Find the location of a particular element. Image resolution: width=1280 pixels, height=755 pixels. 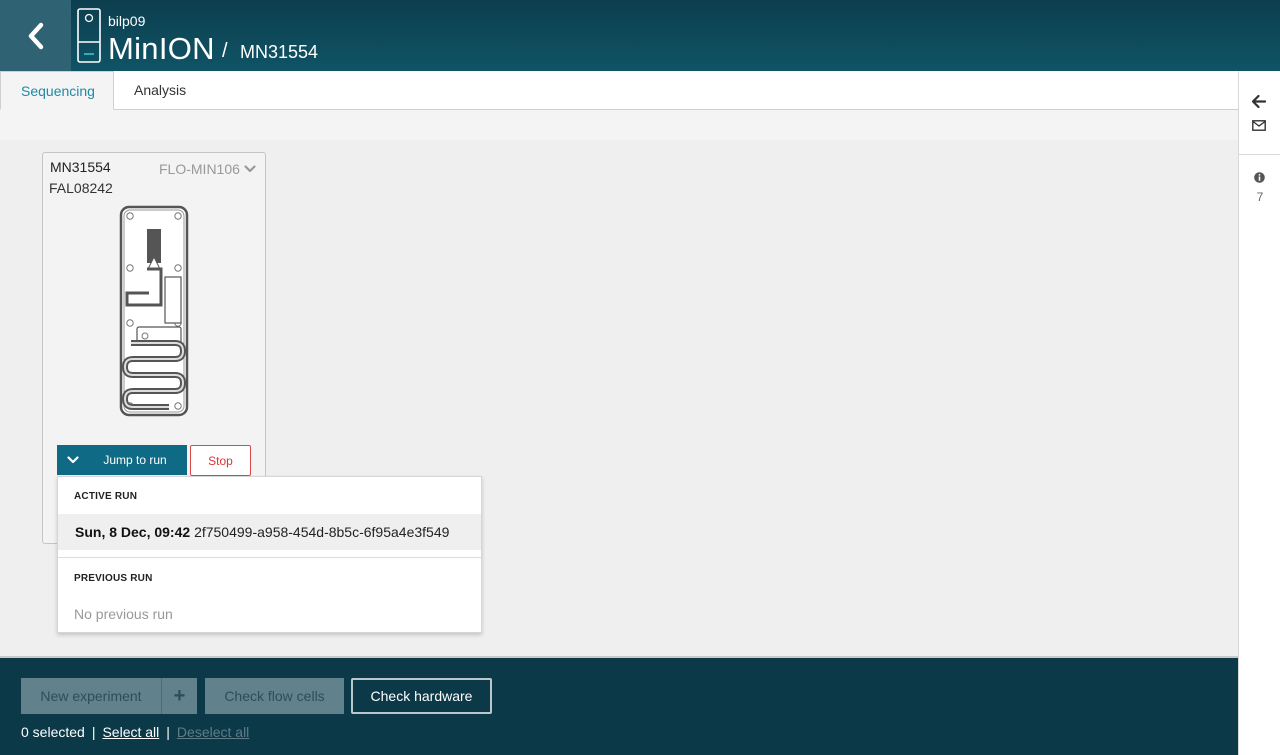

info-icon is located at coordinates (1259, 177).